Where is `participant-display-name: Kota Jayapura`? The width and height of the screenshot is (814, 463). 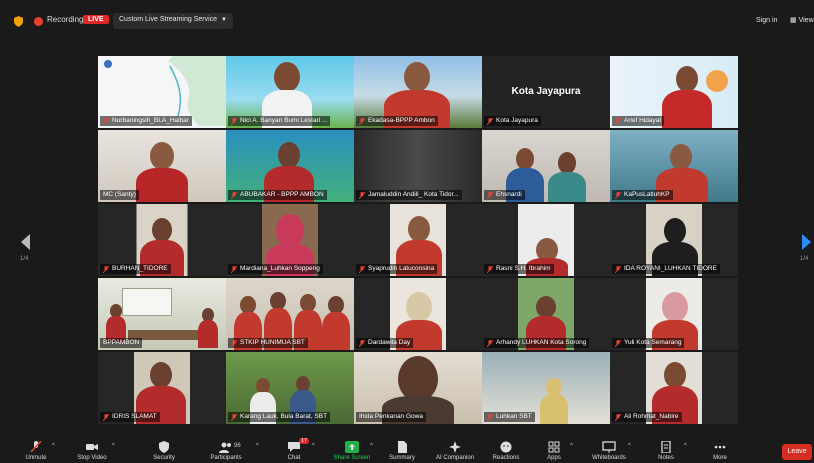
participant-display-name: Kota Jayapura is located at coordinates (546, 91).